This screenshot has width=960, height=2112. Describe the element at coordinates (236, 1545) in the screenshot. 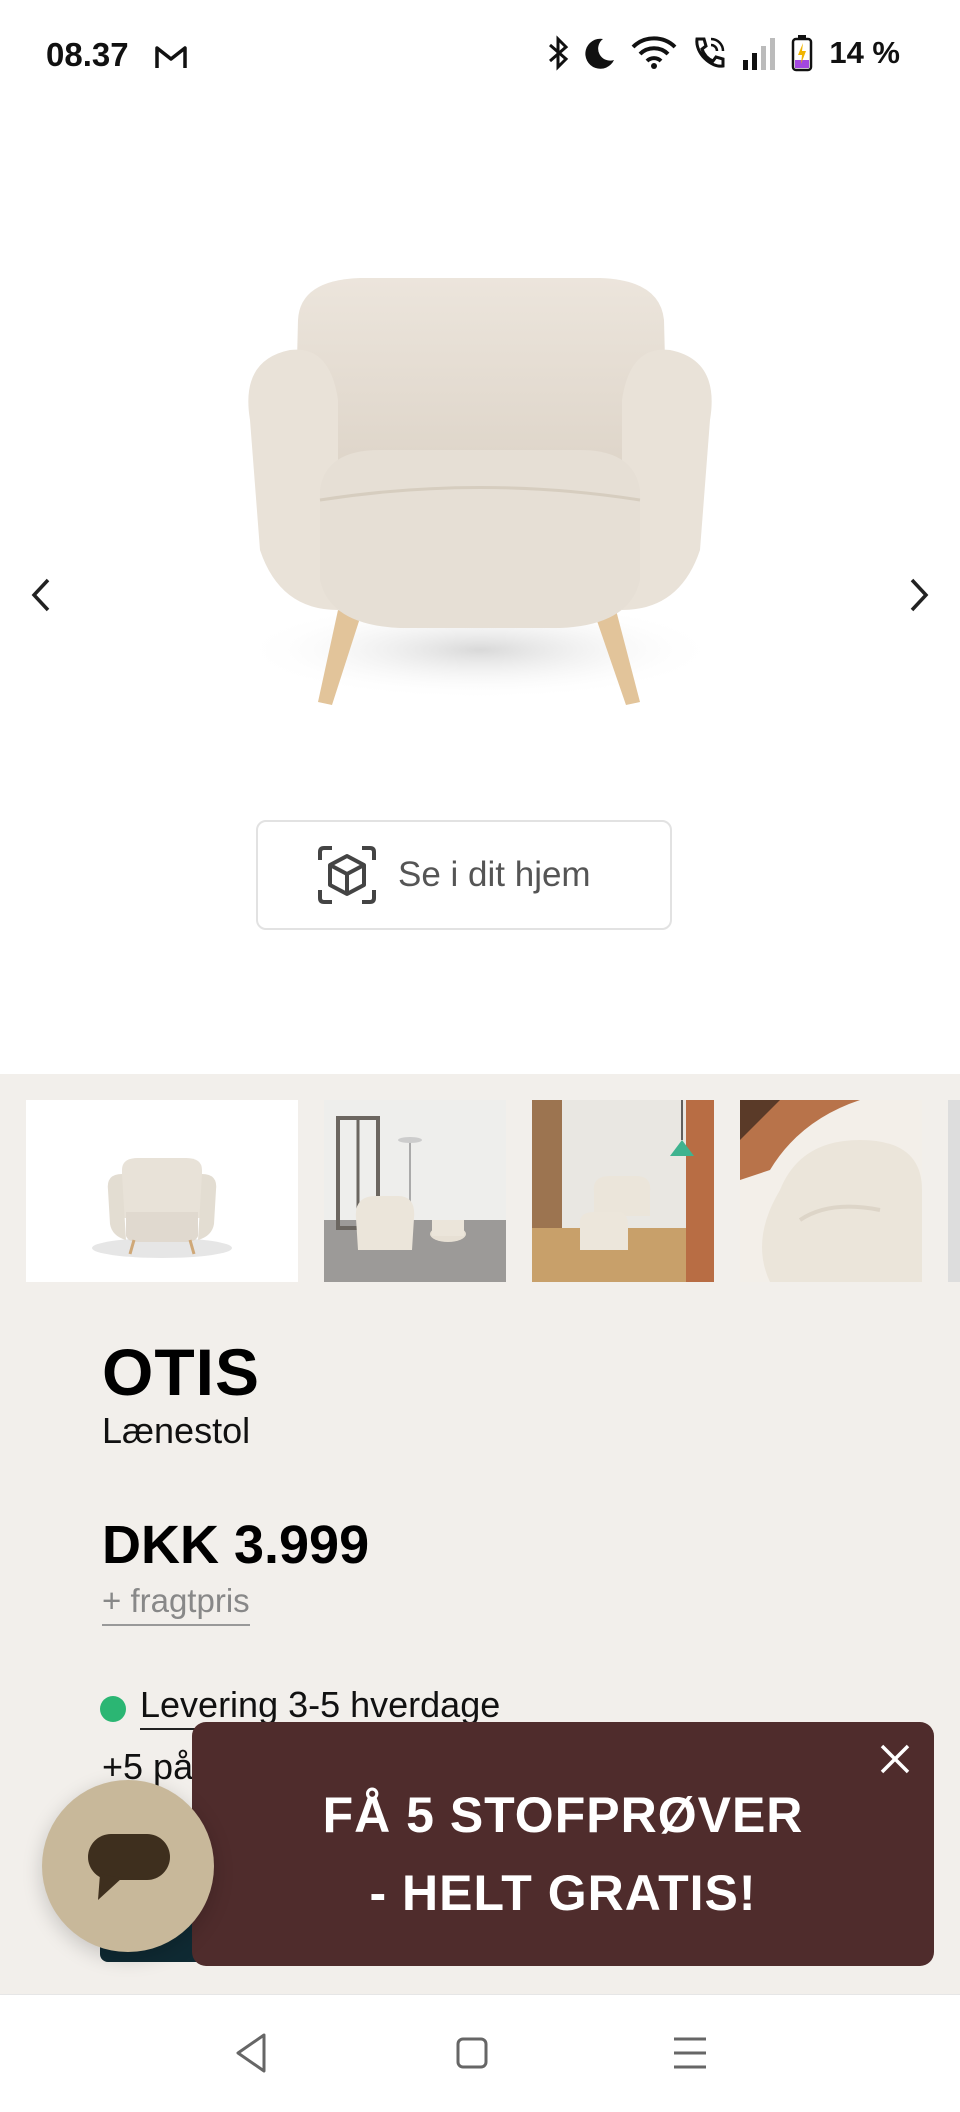

I see `product-price: DKK 3.999` at that location.